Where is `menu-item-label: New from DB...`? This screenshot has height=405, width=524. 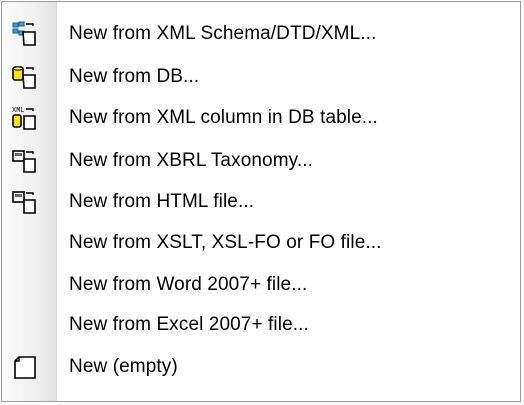
menu-item-label: New from DB... is located at coordinates (134, 76).